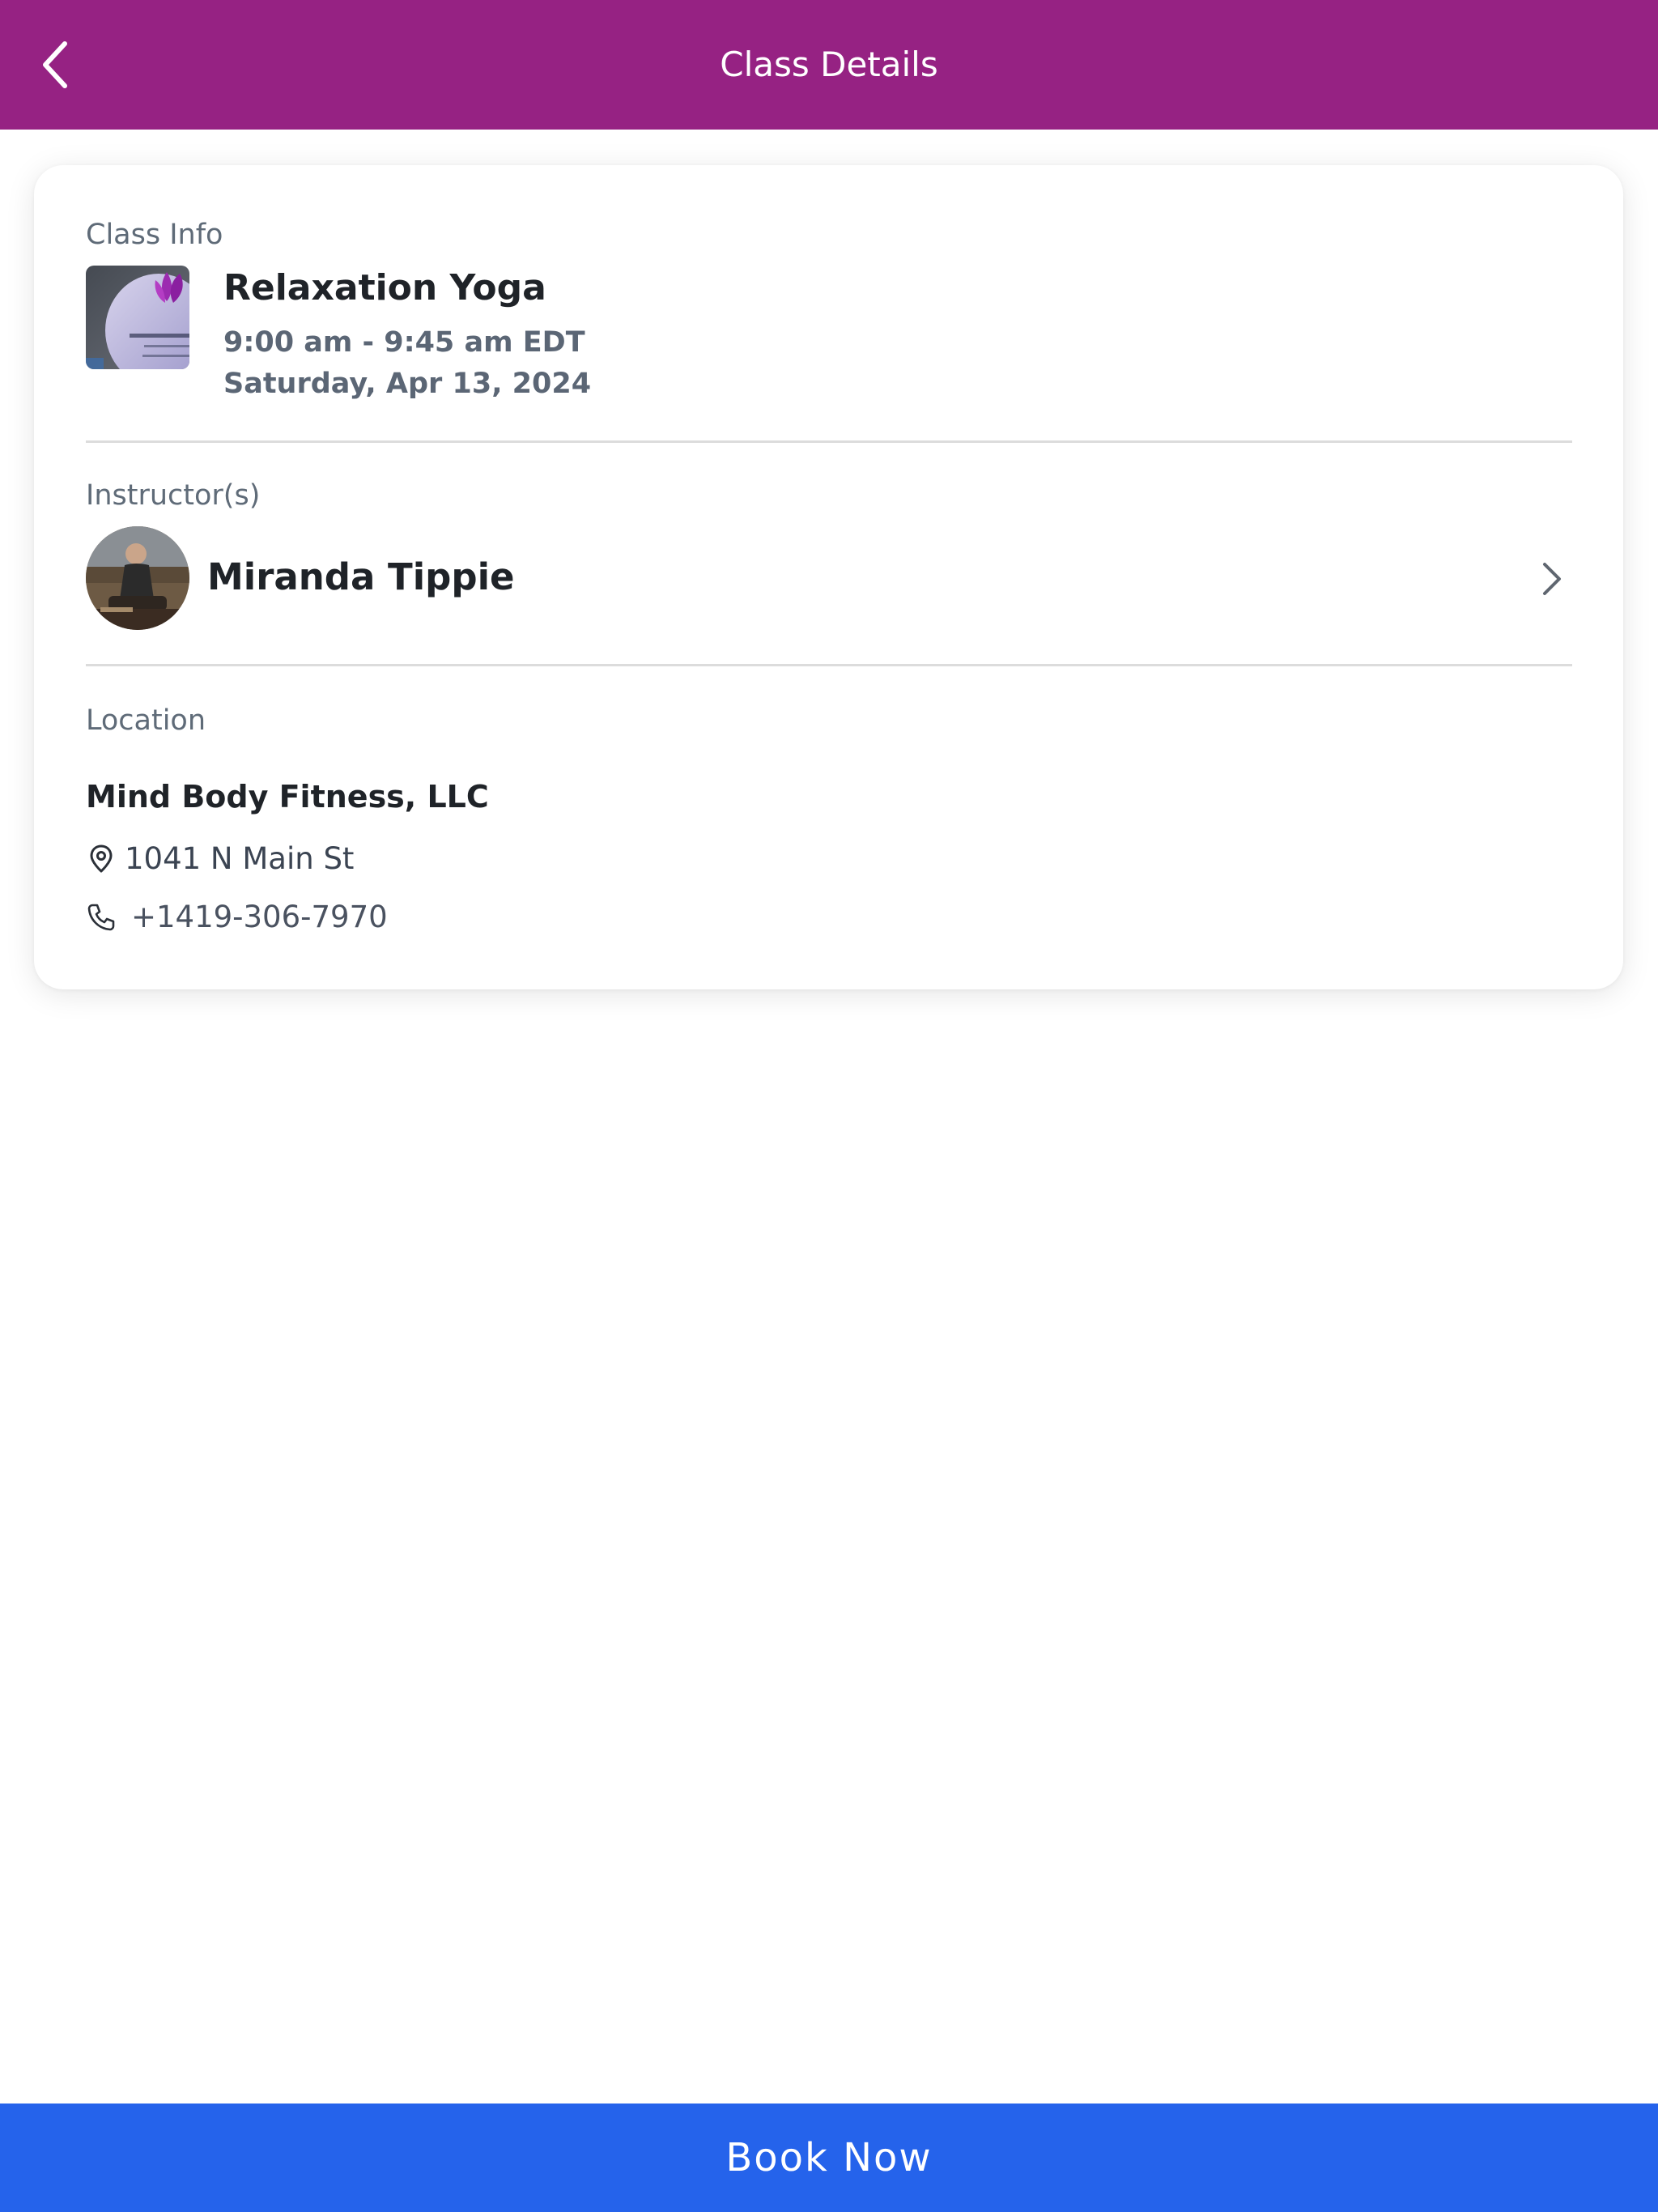  I want to click on phone-icon, so click(101, 917).